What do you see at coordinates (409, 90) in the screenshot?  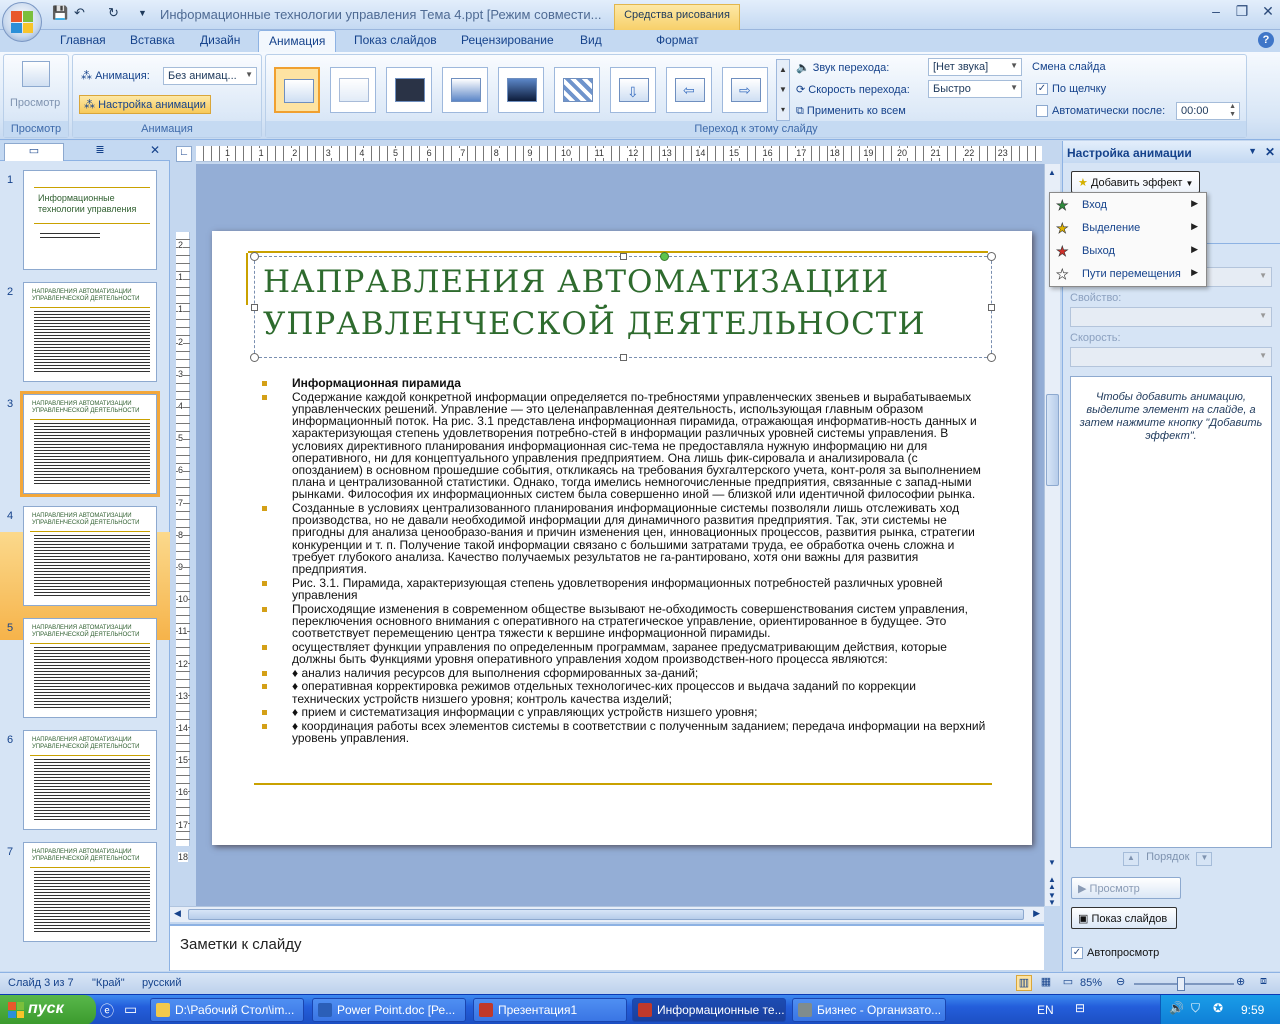 I see `transition-black-thumb` at bounding box center [409, 90].